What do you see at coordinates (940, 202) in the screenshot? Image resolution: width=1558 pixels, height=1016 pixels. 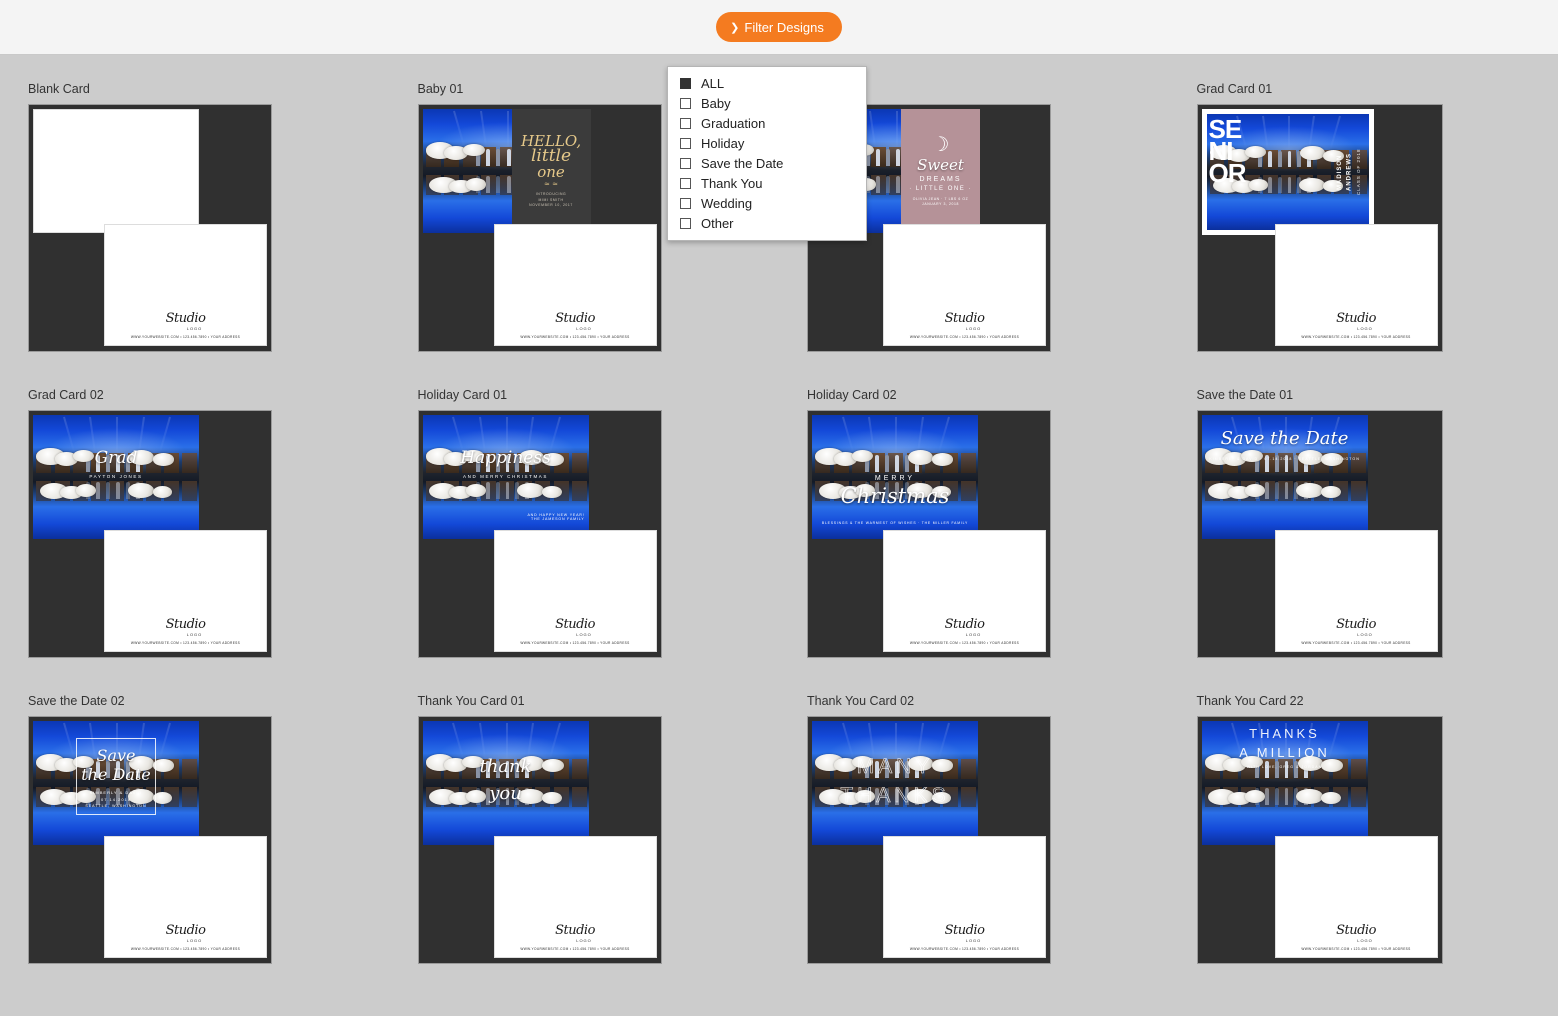 I see `headline-sub: OLIVIA JEAN · 7 LBS 6 OZ JANUARY 3, 2018` at bounding box center [940, 202].